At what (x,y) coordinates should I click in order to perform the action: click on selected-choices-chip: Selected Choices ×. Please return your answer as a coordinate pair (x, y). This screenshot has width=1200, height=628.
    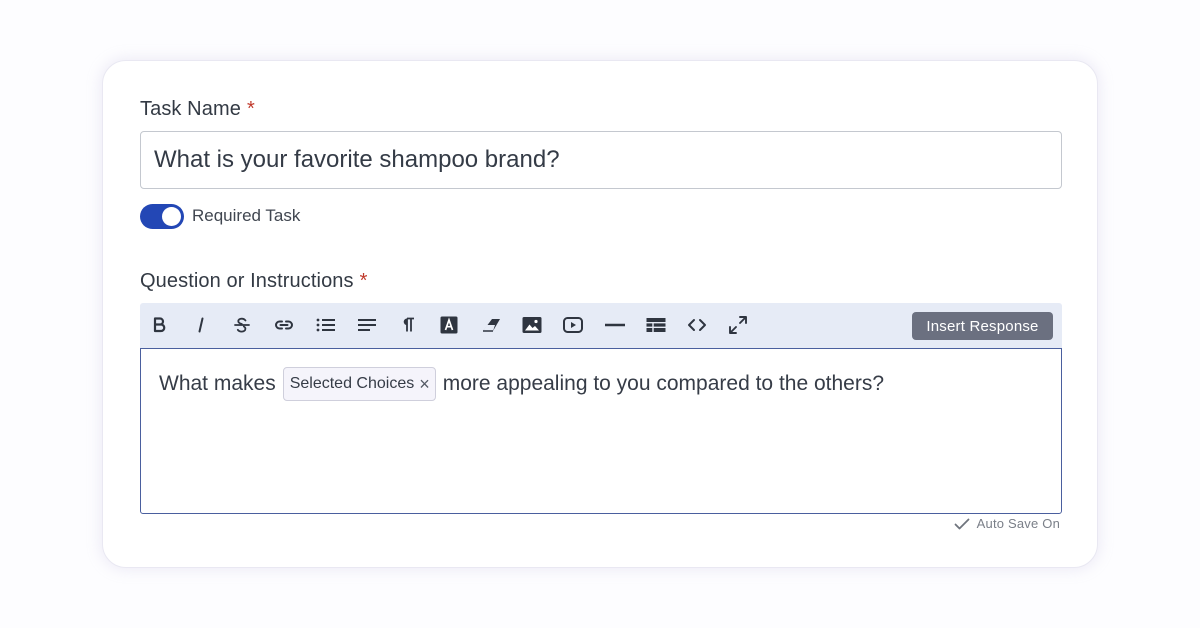
    Looking at the image, I should click on (359, 384).